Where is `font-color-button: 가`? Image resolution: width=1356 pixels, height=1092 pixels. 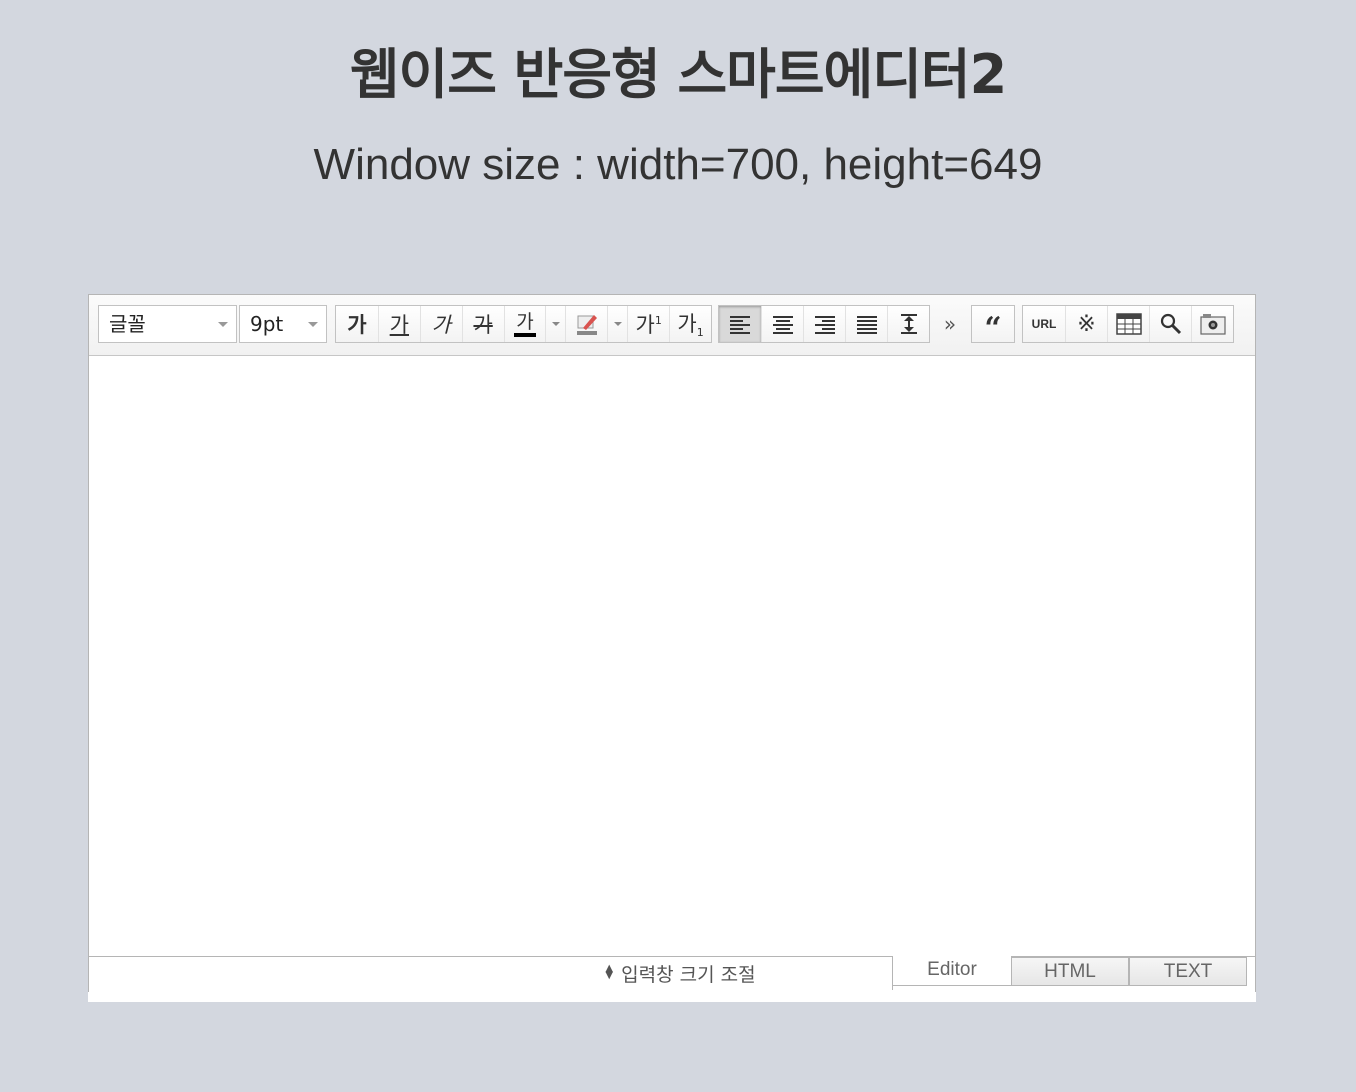
font-color-button: 가 is located at coordinates (524, 324).